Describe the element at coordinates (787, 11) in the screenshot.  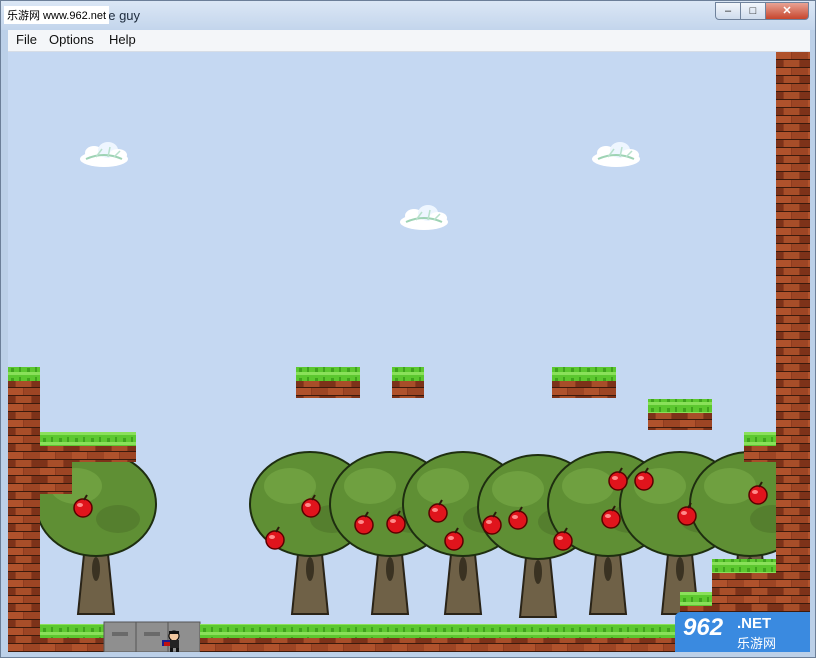
I see `close-button: ✕` at that location.